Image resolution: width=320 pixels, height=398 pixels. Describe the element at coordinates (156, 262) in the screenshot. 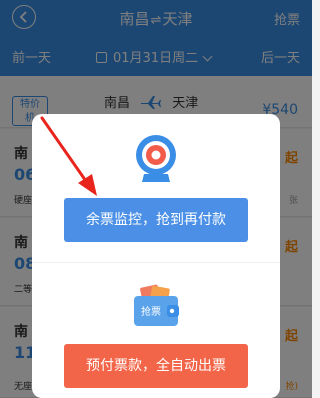

I see `dialog-divider` at that location.